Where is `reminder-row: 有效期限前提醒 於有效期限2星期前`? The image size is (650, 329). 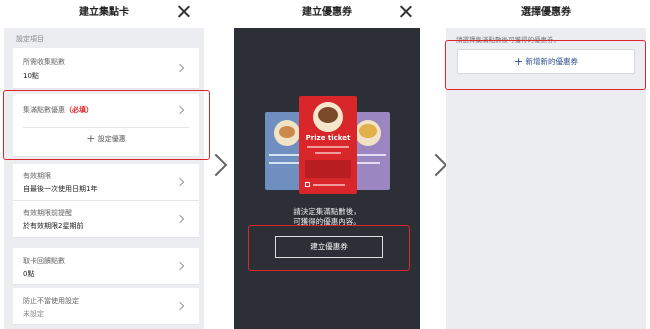 reminder-row: 有效期限前提醒 於有效期限2星期前 is located at coordinates (106, 219).